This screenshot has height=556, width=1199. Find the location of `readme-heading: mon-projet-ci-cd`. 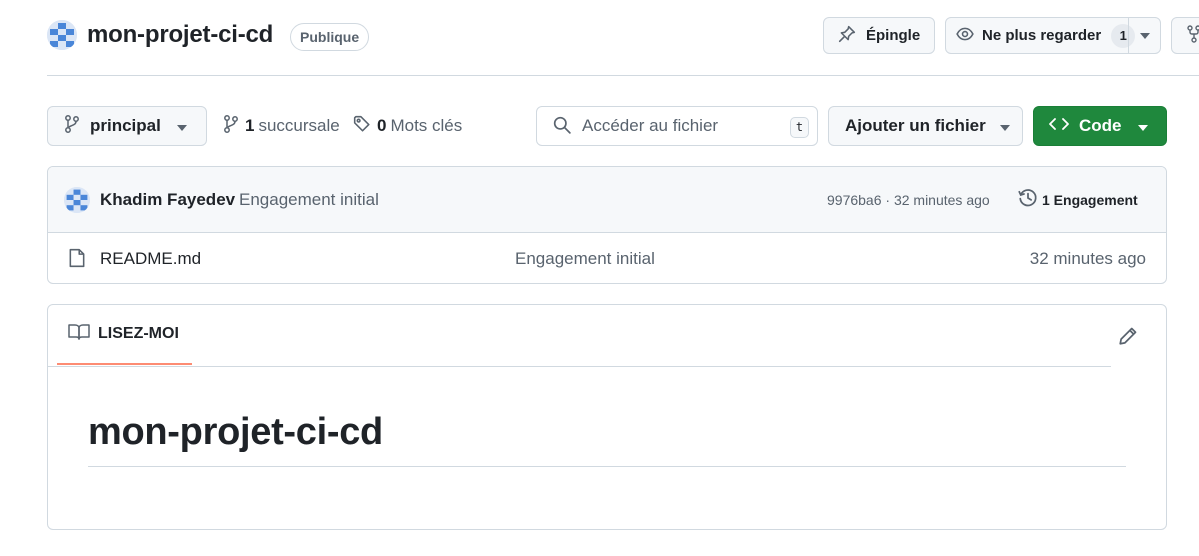

readme-heading: mon-projet-ci-cd is located at coordinates (235, 432).